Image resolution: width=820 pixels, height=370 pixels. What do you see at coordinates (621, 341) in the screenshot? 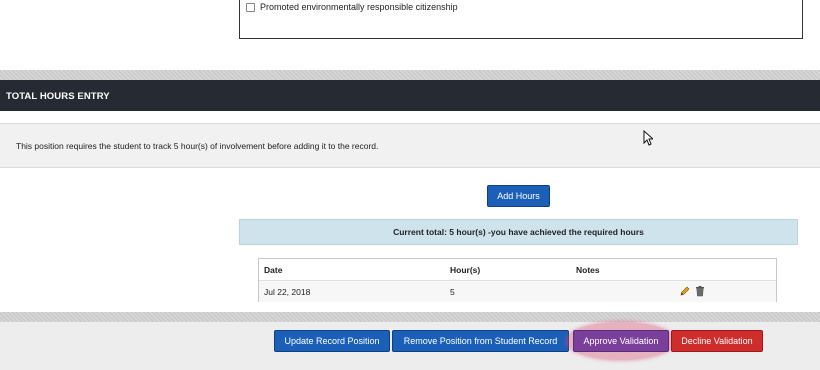
I see `approve-validation-button: Approve Validation` at bounding box center [621, 341].